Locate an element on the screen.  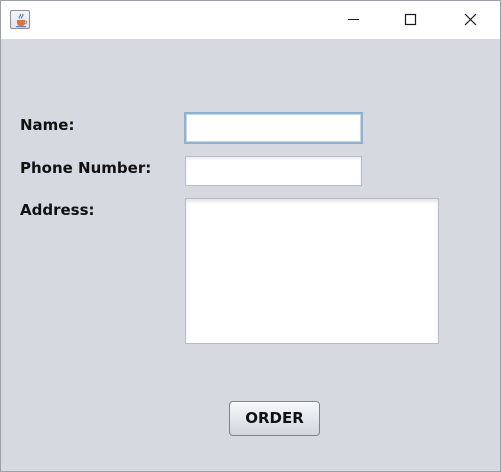
name-label: Name: is located at coordinates (47, 125).